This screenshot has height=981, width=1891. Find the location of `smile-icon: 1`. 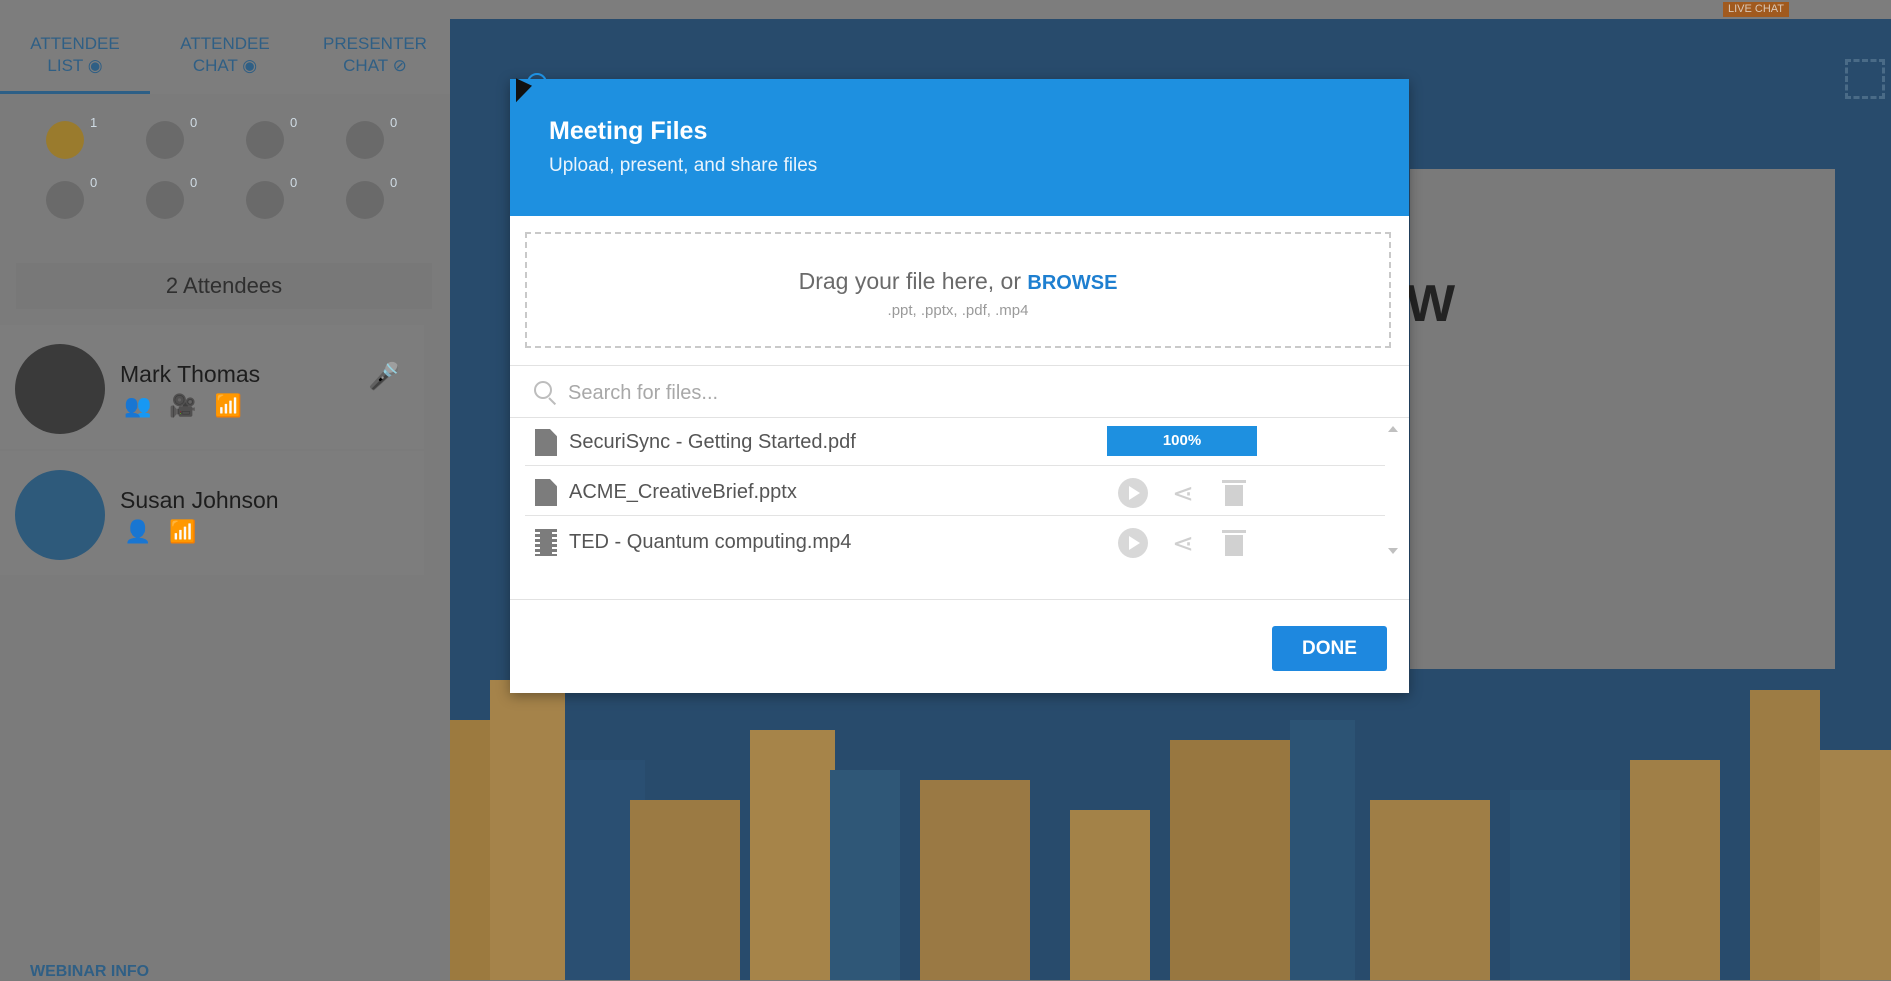

smile-icon: 1 is located at coordinates (71, 138).